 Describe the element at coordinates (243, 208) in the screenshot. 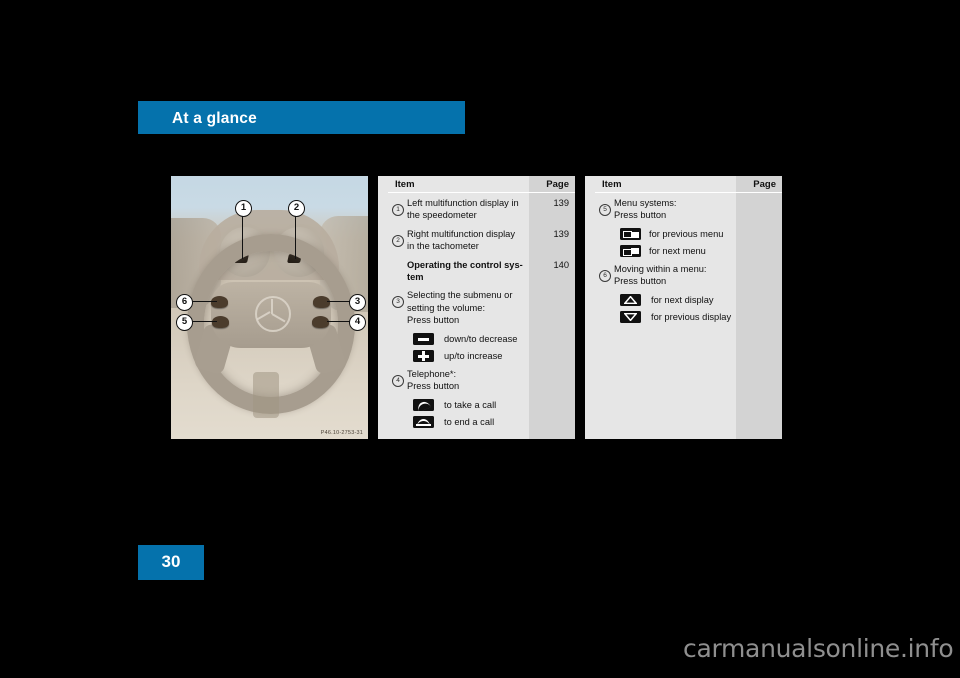

I see `figure-callout-1: 1` at that location.